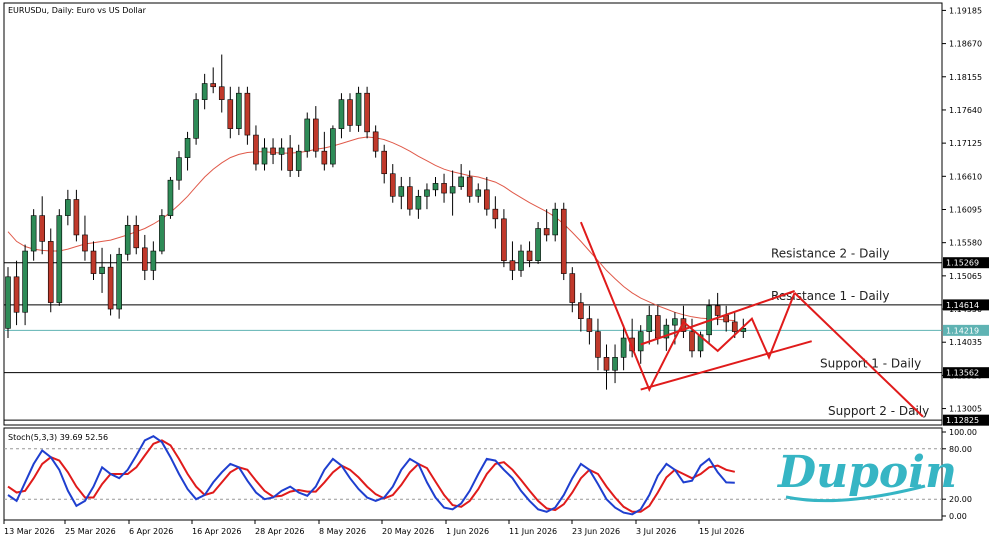 The height and width of the screenshot is (540, 989). Describe the element at coordinates (216, 531) in the screenshot. I see `date-tick-label: 16 Apr 2026` at that location.